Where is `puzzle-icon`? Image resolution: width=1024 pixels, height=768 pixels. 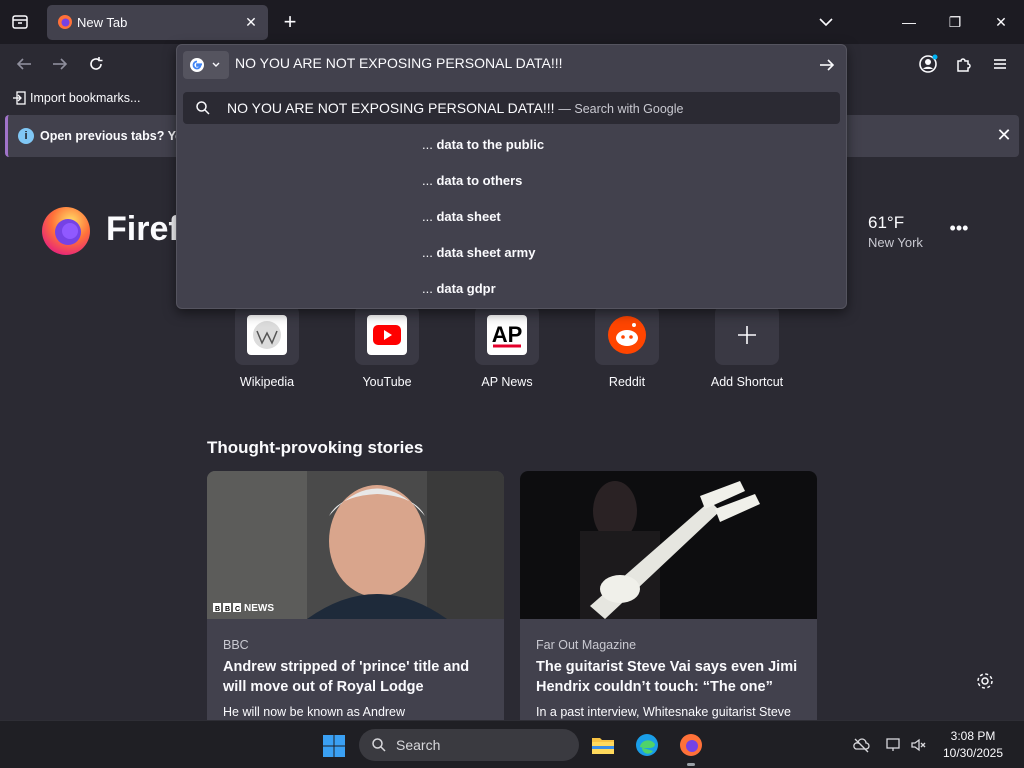 puzzle-icon is located at coordinates (964, 65).